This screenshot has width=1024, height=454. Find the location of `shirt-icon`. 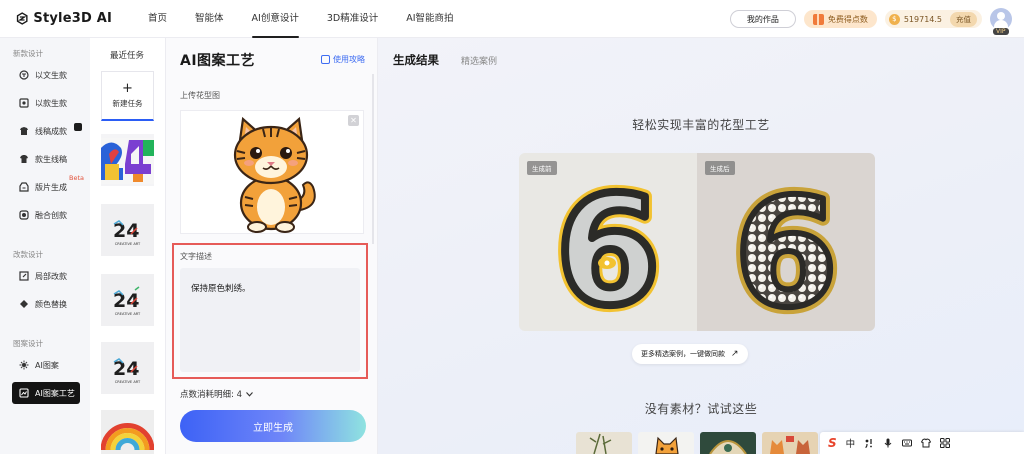

shirt-icon is located at coordinates (24, 159).